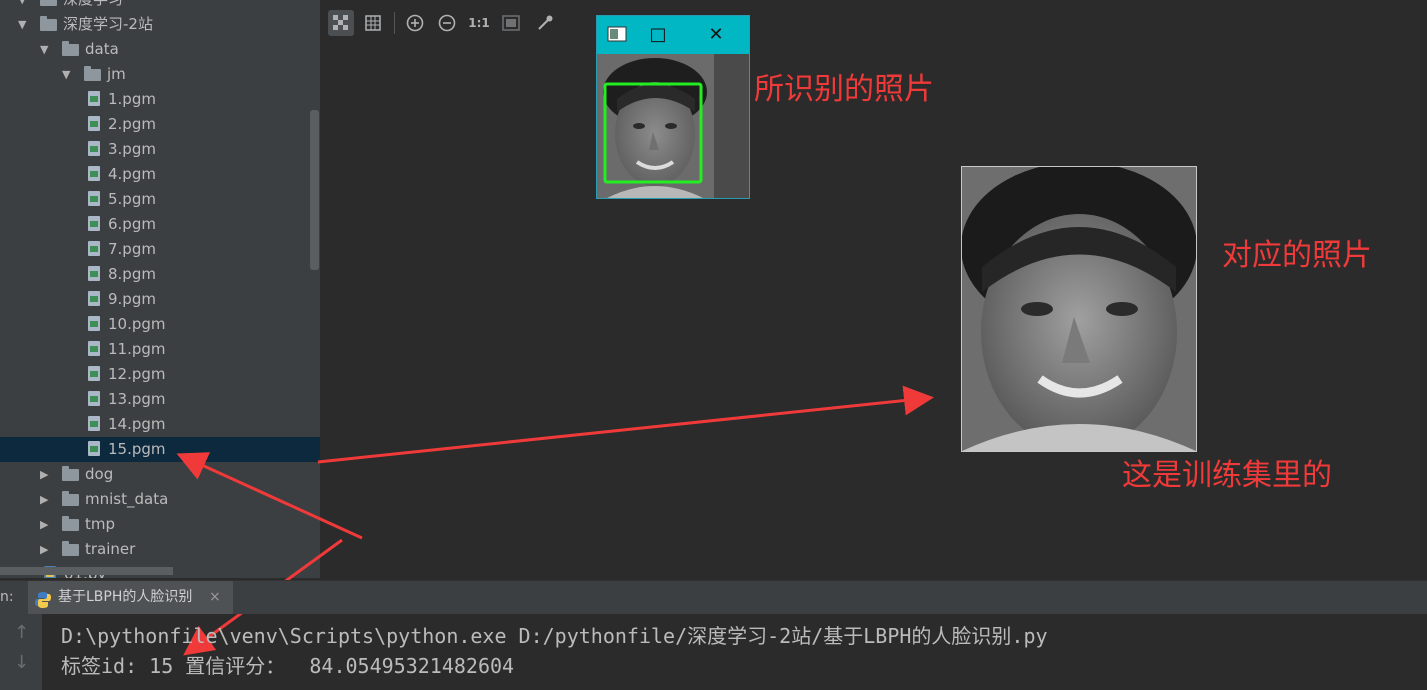 Image resolution: width=1427 pixels, height=690 pixels. Describe the element at coordinates (125, 597) in the screenshot. I see `run-tab-label: 基于LBPH的人脸识别` at that location.